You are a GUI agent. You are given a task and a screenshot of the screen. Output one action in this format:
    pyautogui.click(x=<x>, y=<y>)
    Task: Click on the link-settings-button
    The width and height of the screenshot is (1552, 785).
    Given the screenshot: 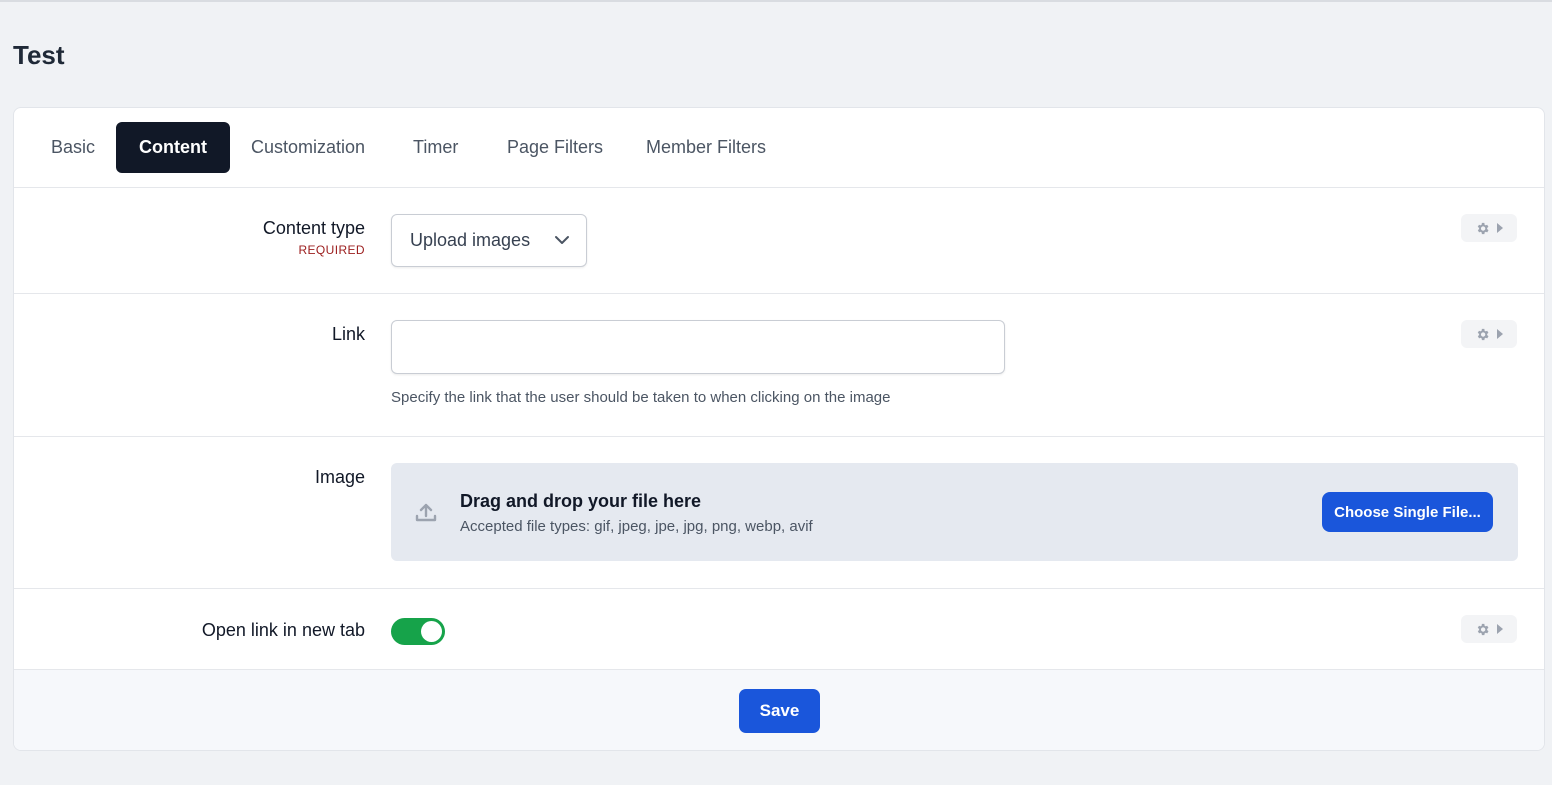 What is the action you would take?
    pyautogui.click(x=1489, y=334)
    